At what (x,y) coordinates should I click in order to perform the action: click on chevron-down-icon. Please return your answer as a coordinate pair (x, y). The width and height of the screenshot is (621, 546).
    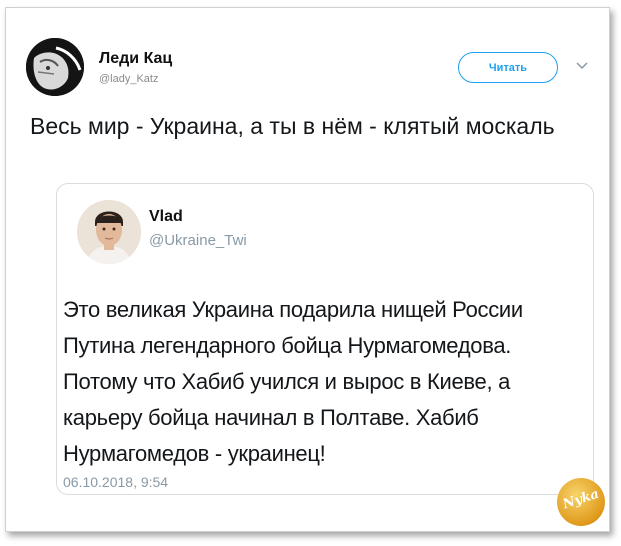
    Looking at the image, I should click on (582, 66).